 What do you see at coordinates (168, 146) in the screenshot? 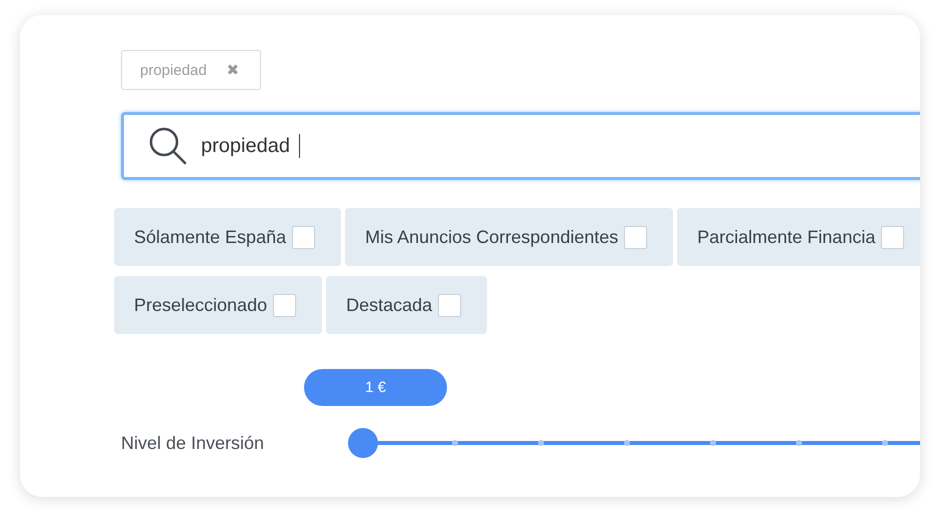
I see `search-icon` at bounding box center [168, 146].